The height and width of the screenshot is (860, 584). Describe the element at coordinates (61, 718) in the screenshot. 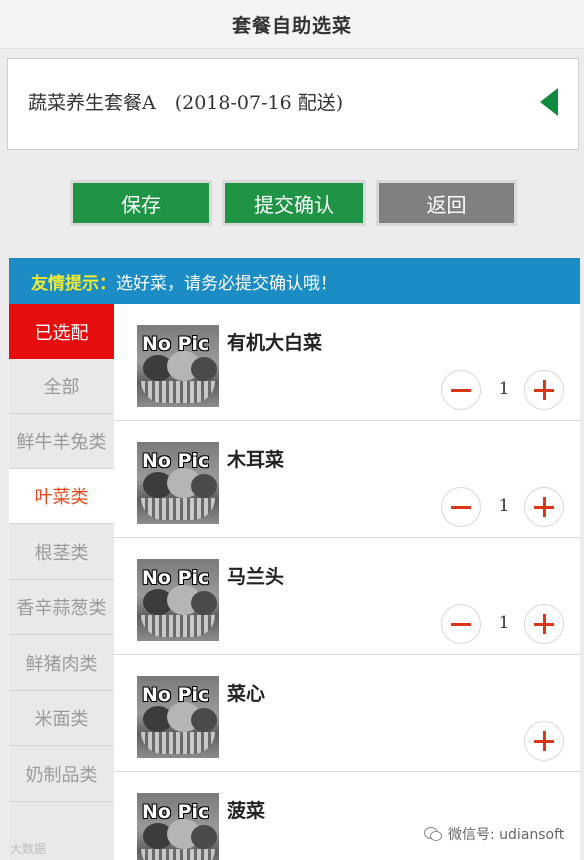

I see `category-rice-noodles: 米面类` at that location.